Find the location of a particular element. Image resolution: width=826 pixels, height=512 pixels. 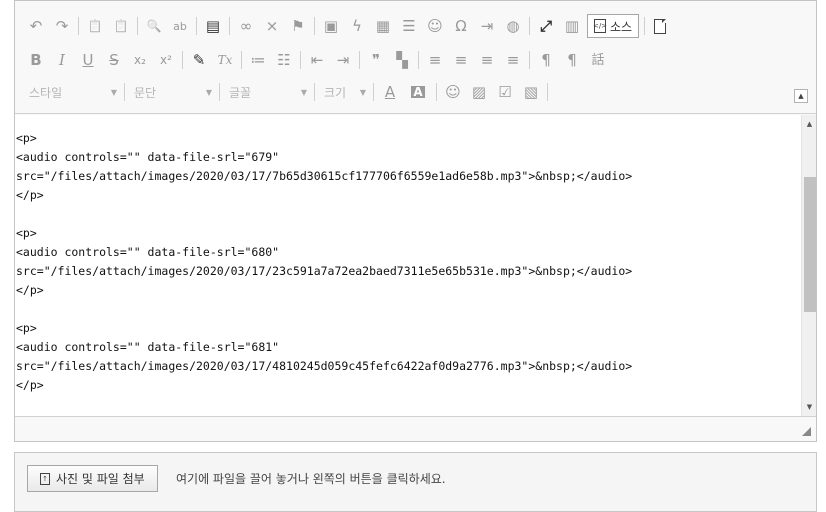

size-combo: 크기 ▼ is located at coordinates (344, 92).